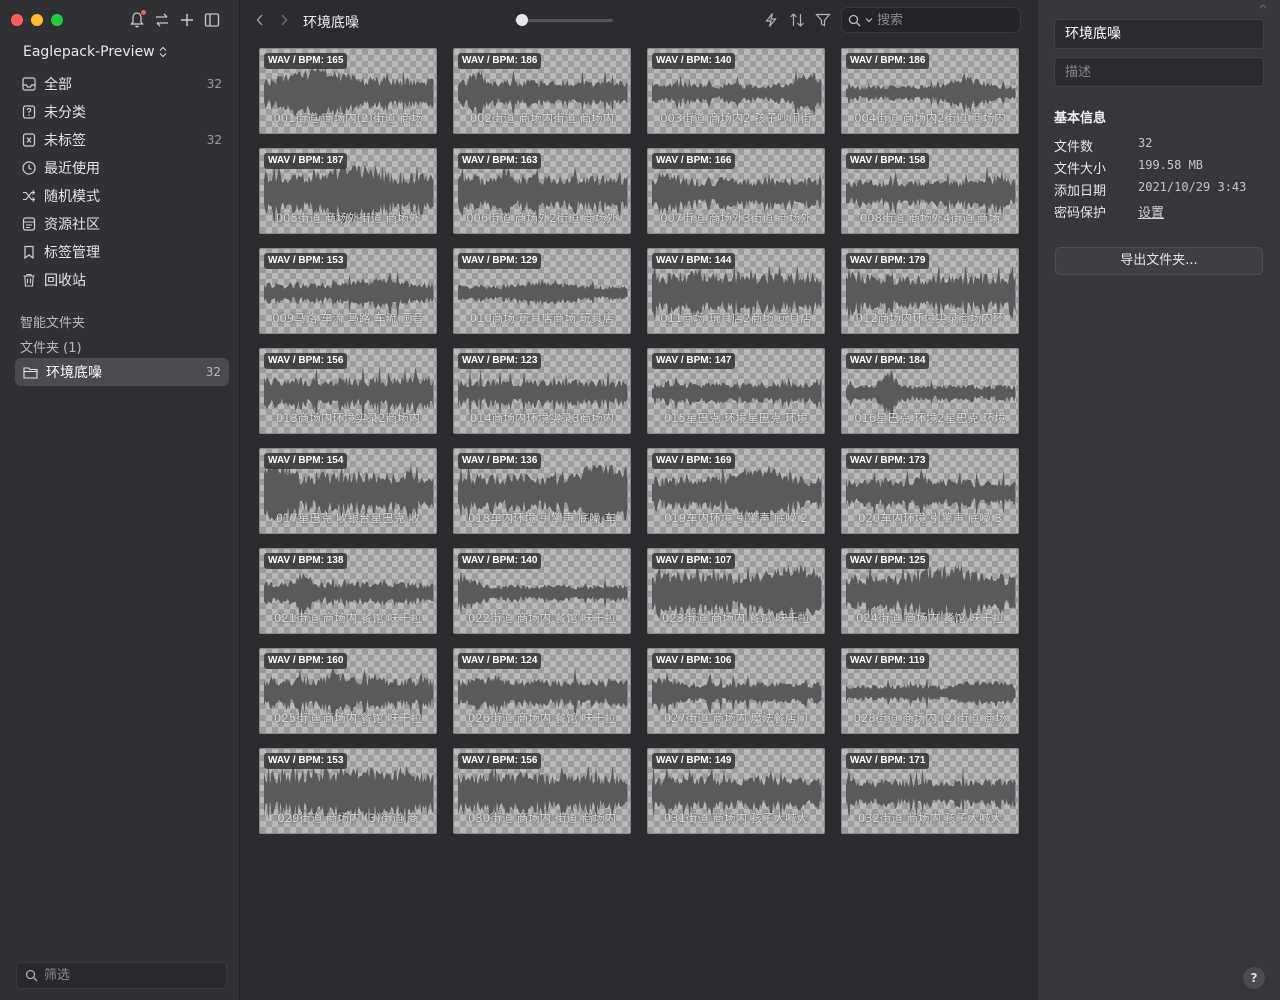  I want to click on audio-item-card: WAV / BPM: 165 001街道 商场内(2)街道 商场, so click(348, 91).